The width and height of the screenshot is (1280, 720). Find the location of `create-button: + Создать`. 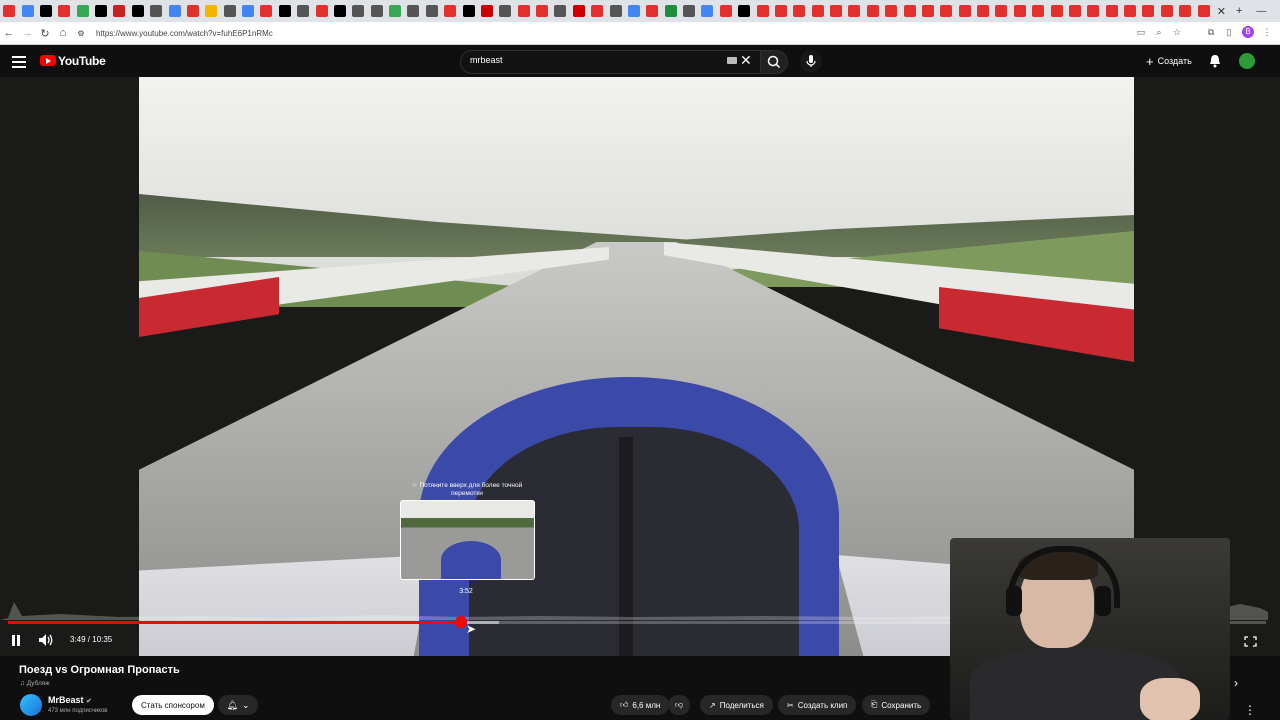

create-button: + Создать is located at coordinates (1169, 61).